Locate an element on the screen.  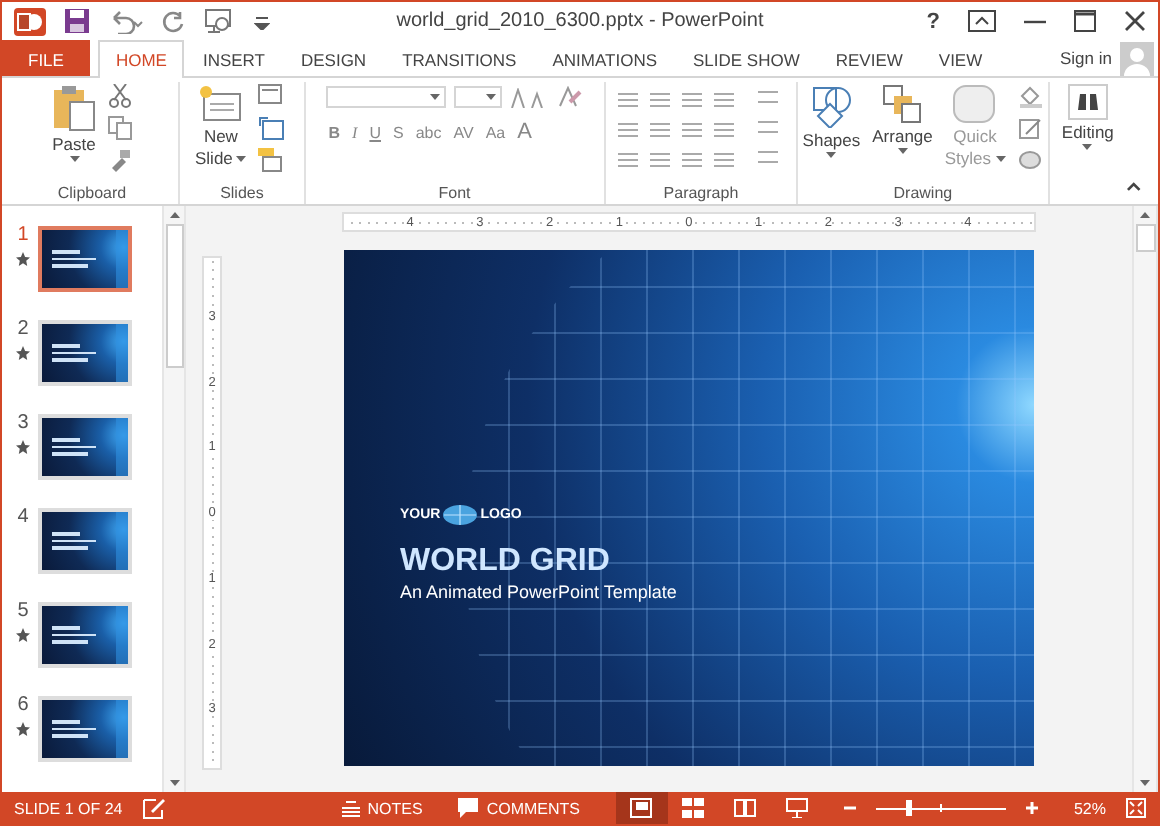
ribbon-tab: SLIDE SHOW is located at coordinates (746, 58).